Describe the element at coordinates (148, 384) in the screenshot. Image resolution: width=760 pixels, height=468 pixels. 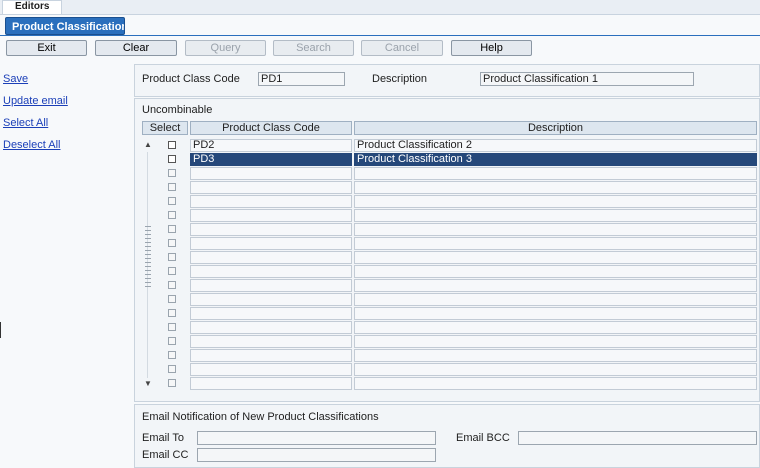
I see `scroll-down-icon: ▼` at that location.